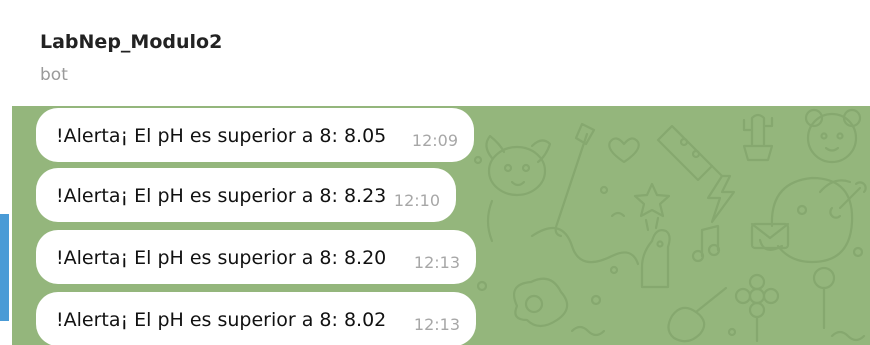  I want to click on dog-doodle-icon, so click(518, 188).